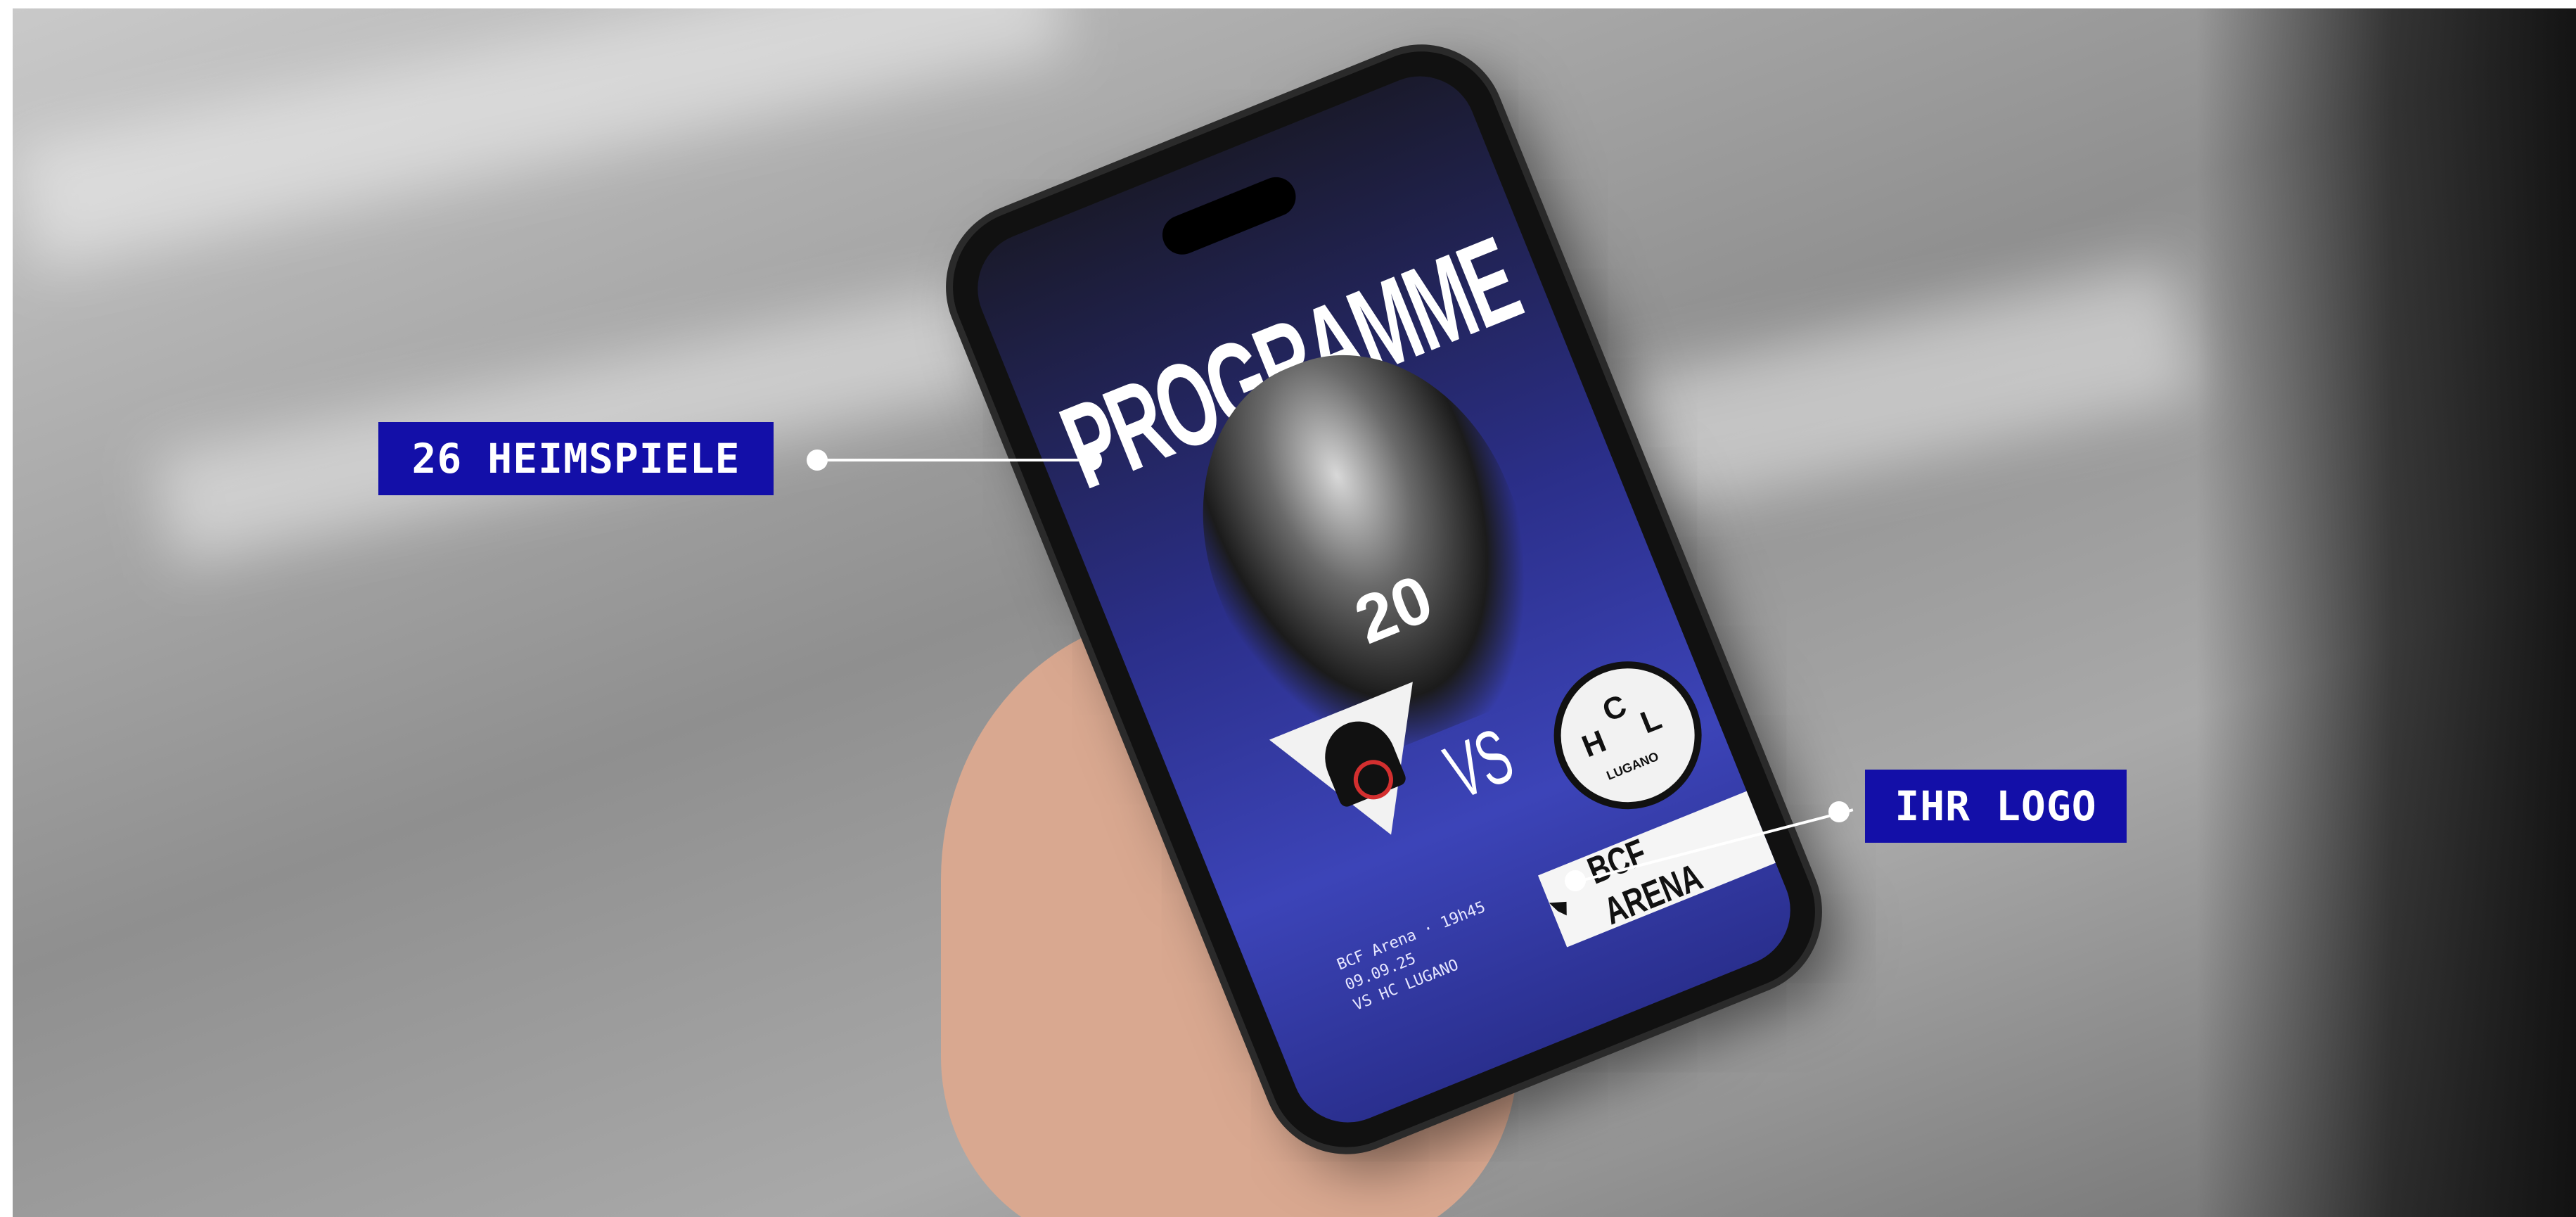  What do you see at coordinates (1645, 883) in the screenshot?
I see `sponsor-text: BCF ARENA` at bounding box center [1645, 883].